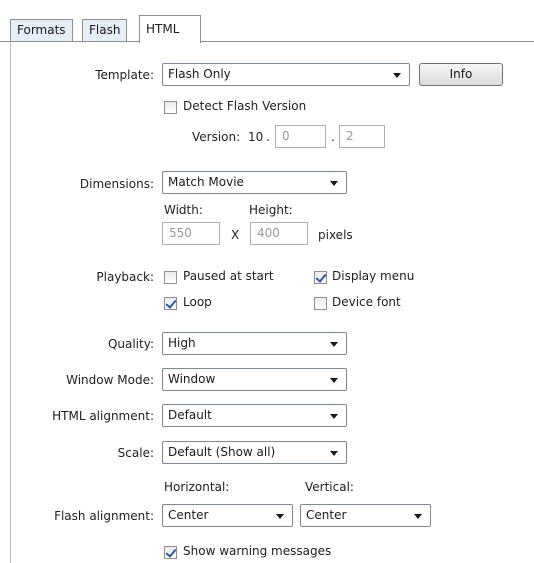 This screenshot has height=563, width=534. What do you see at coordinates (326, 515) in the screenshot?
I see `vertical-value: Center` at bounding box center [326, 515].